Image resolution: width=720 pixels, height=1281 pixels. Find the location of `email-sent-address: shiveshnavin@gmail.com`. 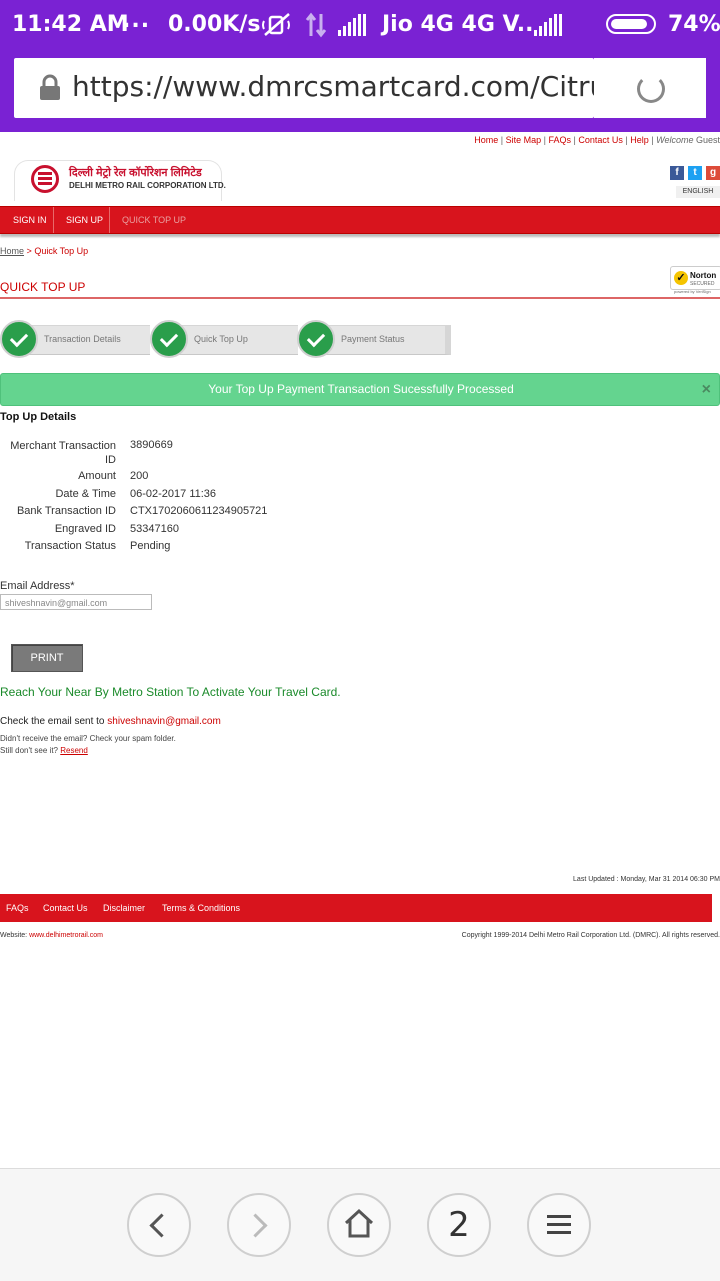

email-sent-address: shiveshnavin@gmail.com is located at coordinates (164, 721).